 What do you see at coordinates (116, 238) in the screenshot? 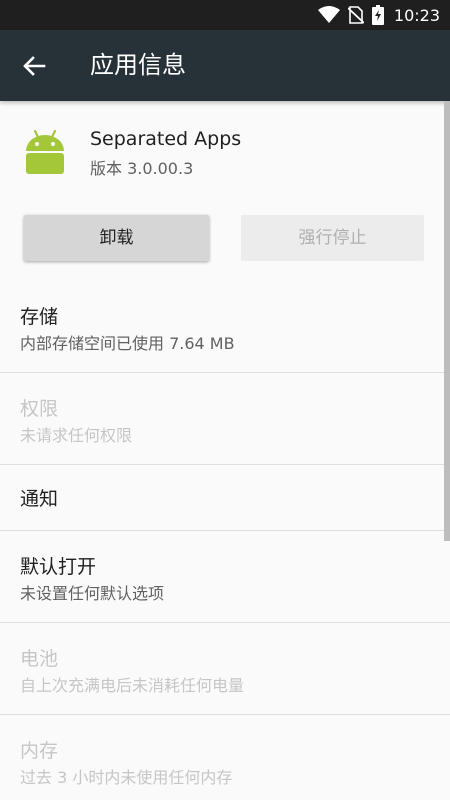
I see `uninstall-button: 卸载` at bounding box center [116, 238].